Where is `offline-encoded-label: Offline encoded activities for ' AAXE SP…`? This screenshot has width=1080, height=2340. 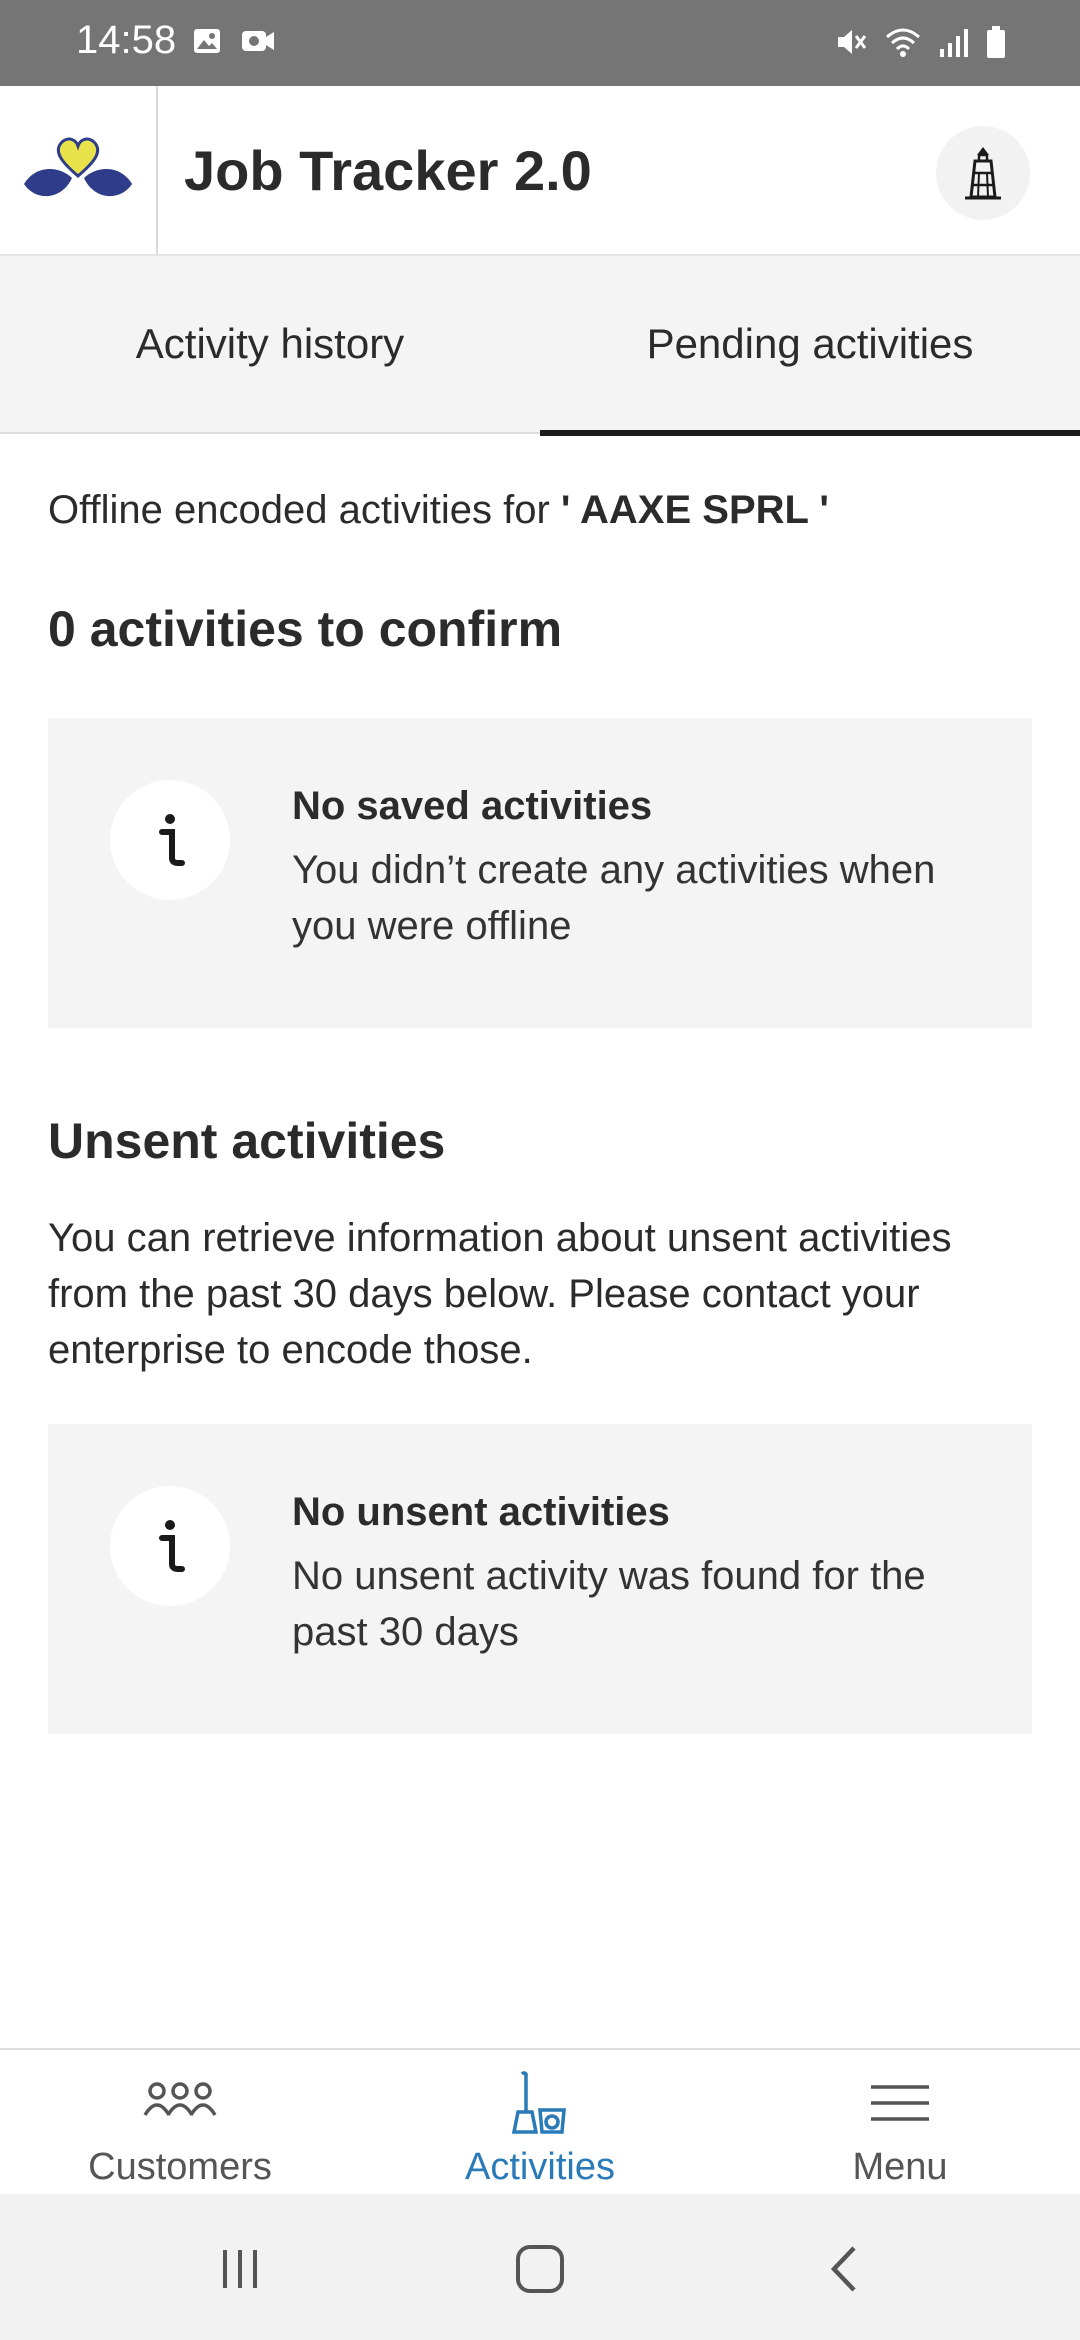
offline-encoded-label: Offline encoded activities for ' AAXE SP… is located at coordinates (438, 510).